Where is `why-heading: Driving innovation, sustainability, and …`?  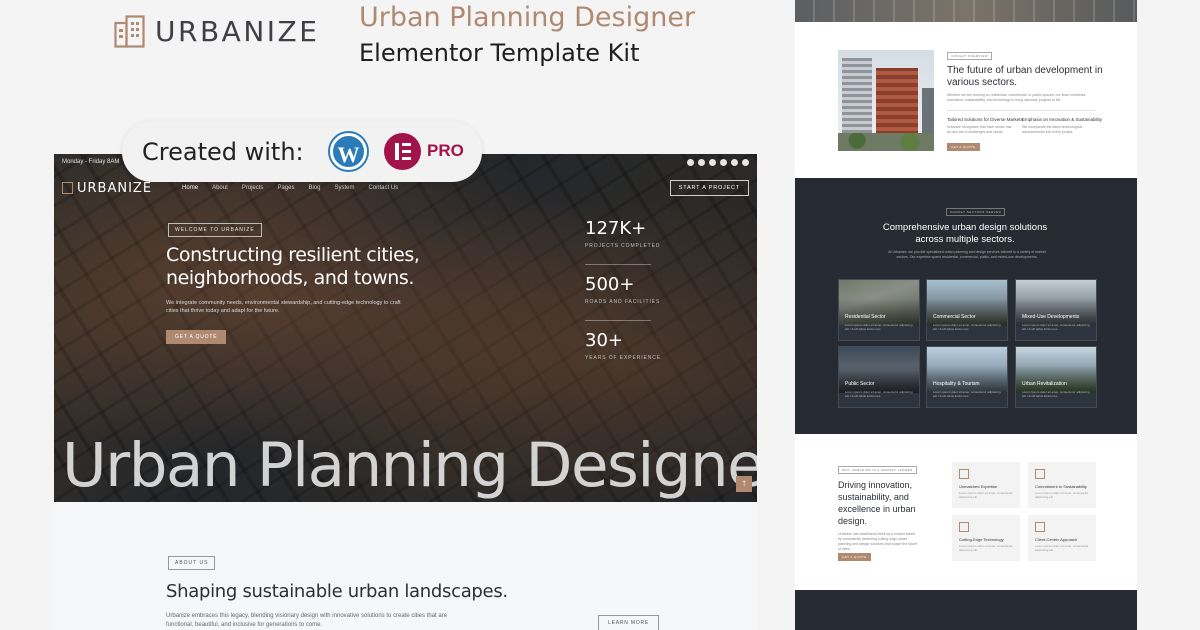
why-heading: Driving innovation, sustainability, and … is located at coordinates (877, 503).